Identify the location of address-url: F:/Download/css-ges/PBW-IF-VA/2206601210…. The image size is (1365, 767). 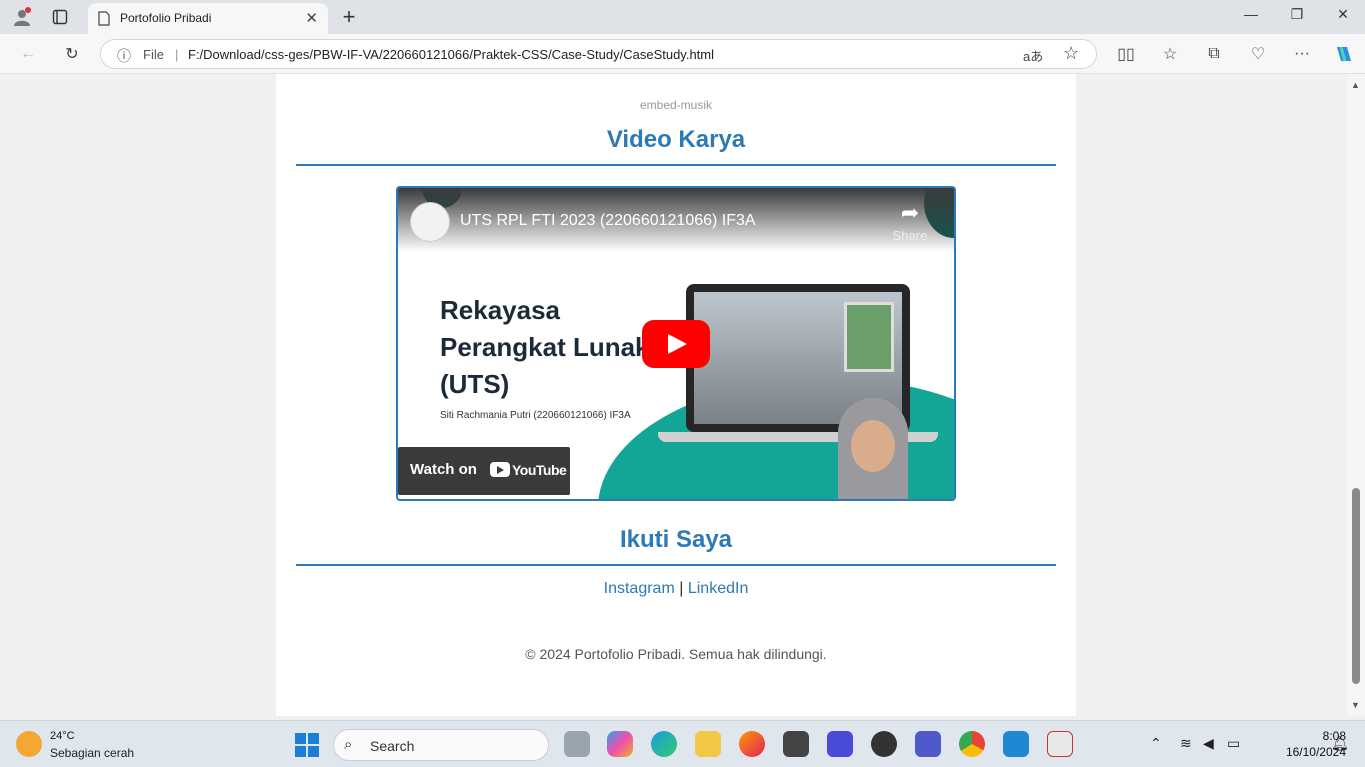
(451, 54).